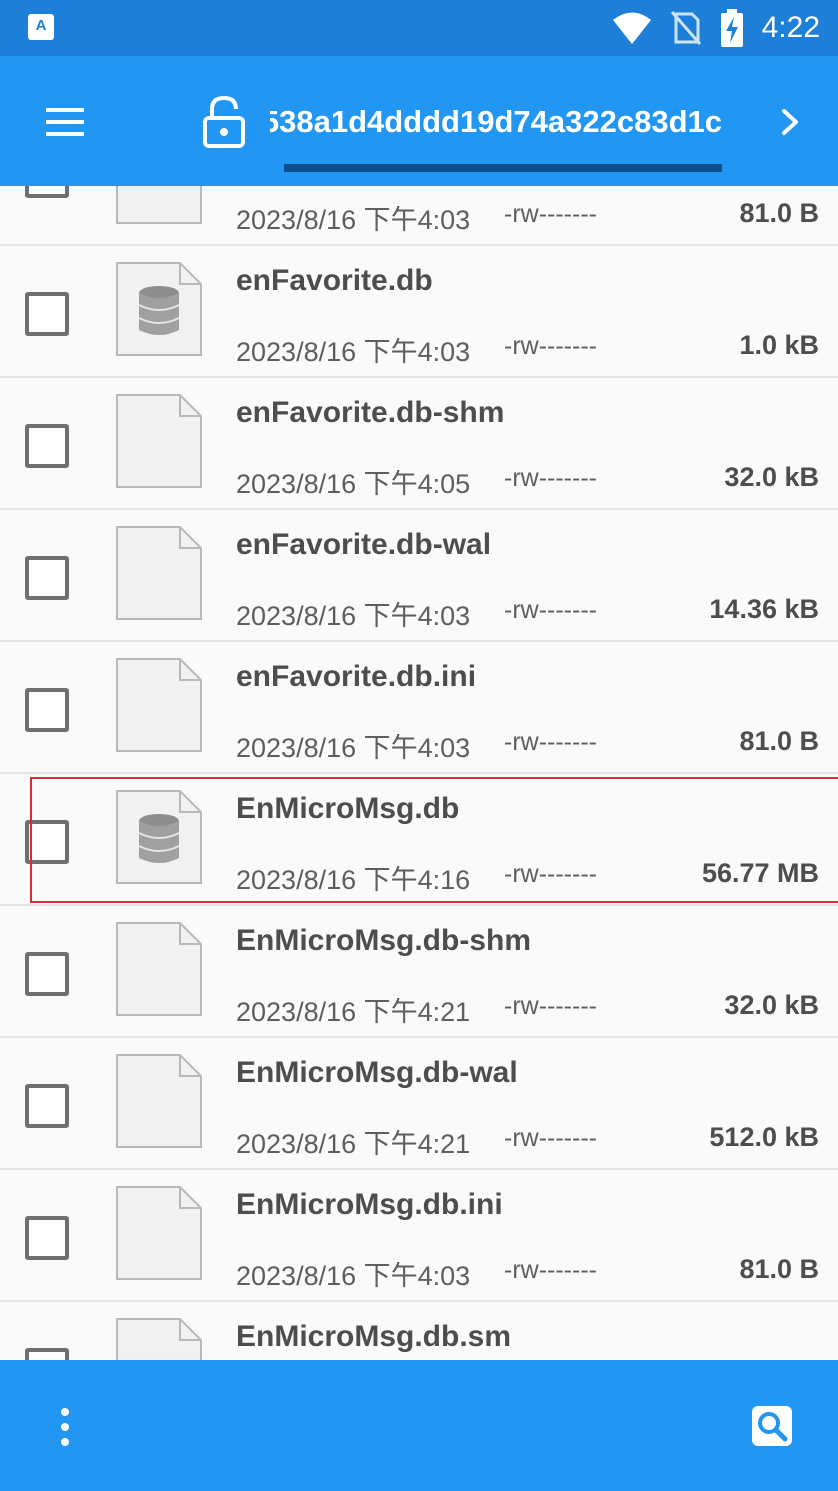 The width and height of the screenshot is (838, 1491). Describe the element at coordinates (356, 676) in the screenshot. I see `file-name: enFavorite.db.ini` at that location.